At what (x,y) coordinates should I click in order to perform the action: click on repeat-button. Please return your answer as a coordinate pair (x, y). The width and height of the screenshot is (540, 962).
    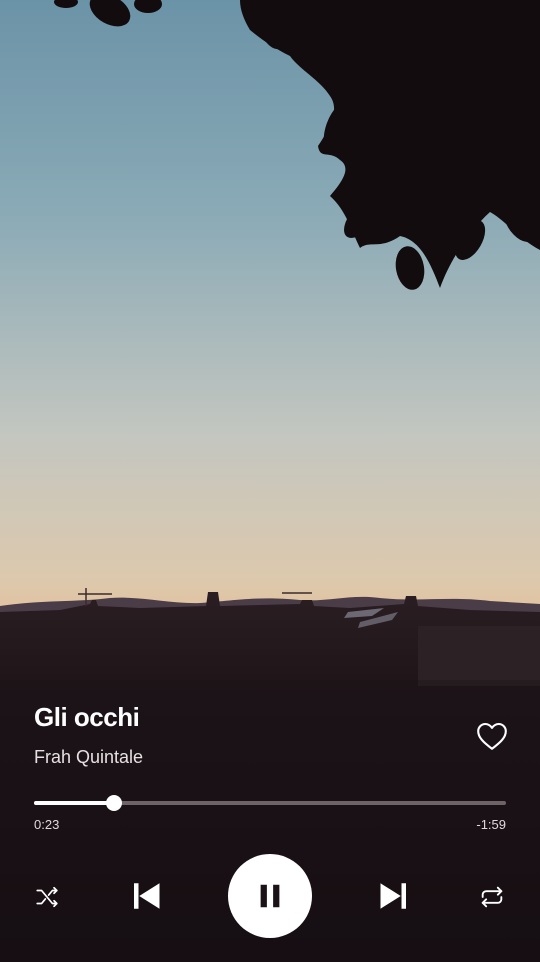
    Looking at the image, I should click on (492, 897).